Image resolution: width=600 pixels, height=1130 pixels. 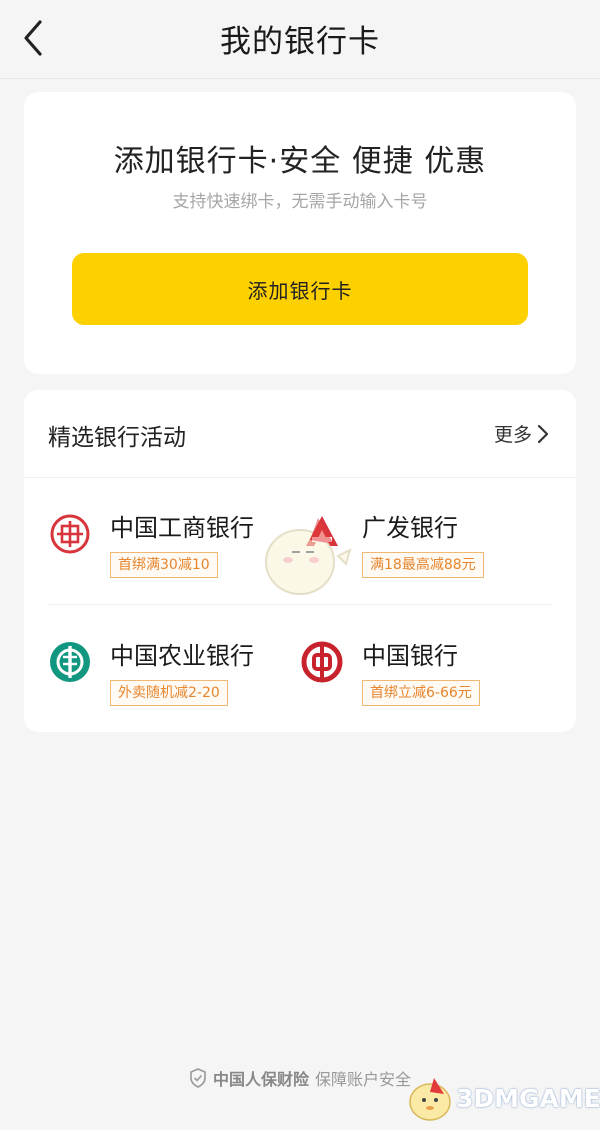 I want to click on nav-bar: 我的银行卡, so click(x=300, y=39).